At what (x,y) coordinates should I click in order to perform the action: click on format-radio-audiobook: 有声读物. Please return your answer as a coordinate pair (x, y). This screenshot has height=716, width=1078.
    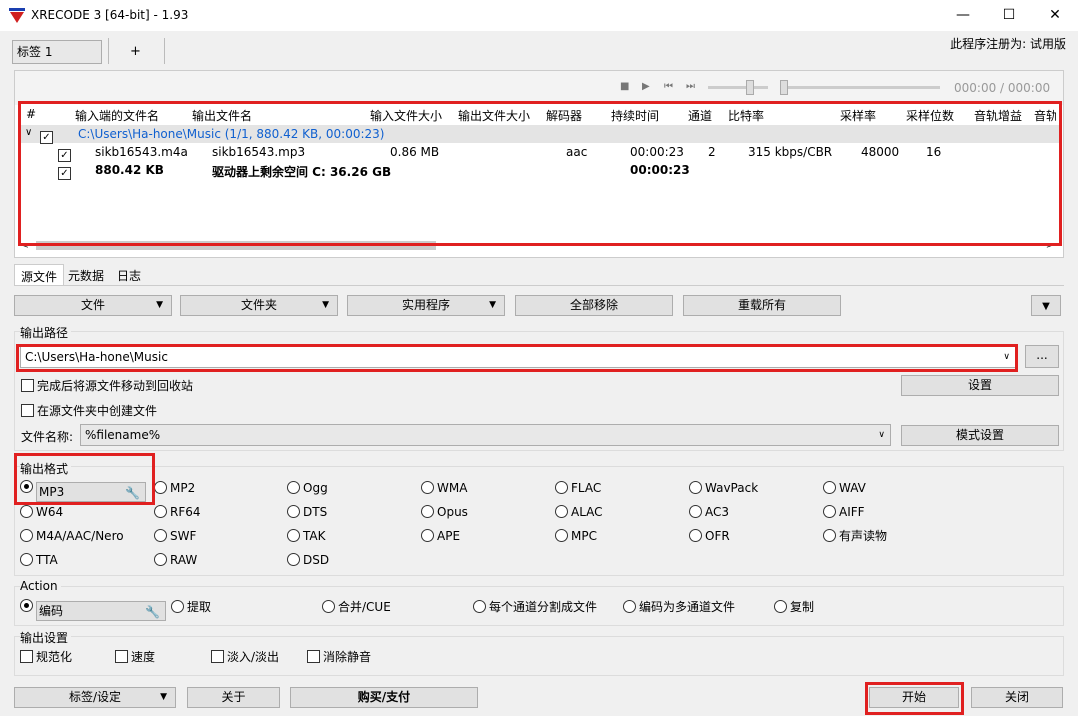
    Looking at the image, I should click on (855, 536).